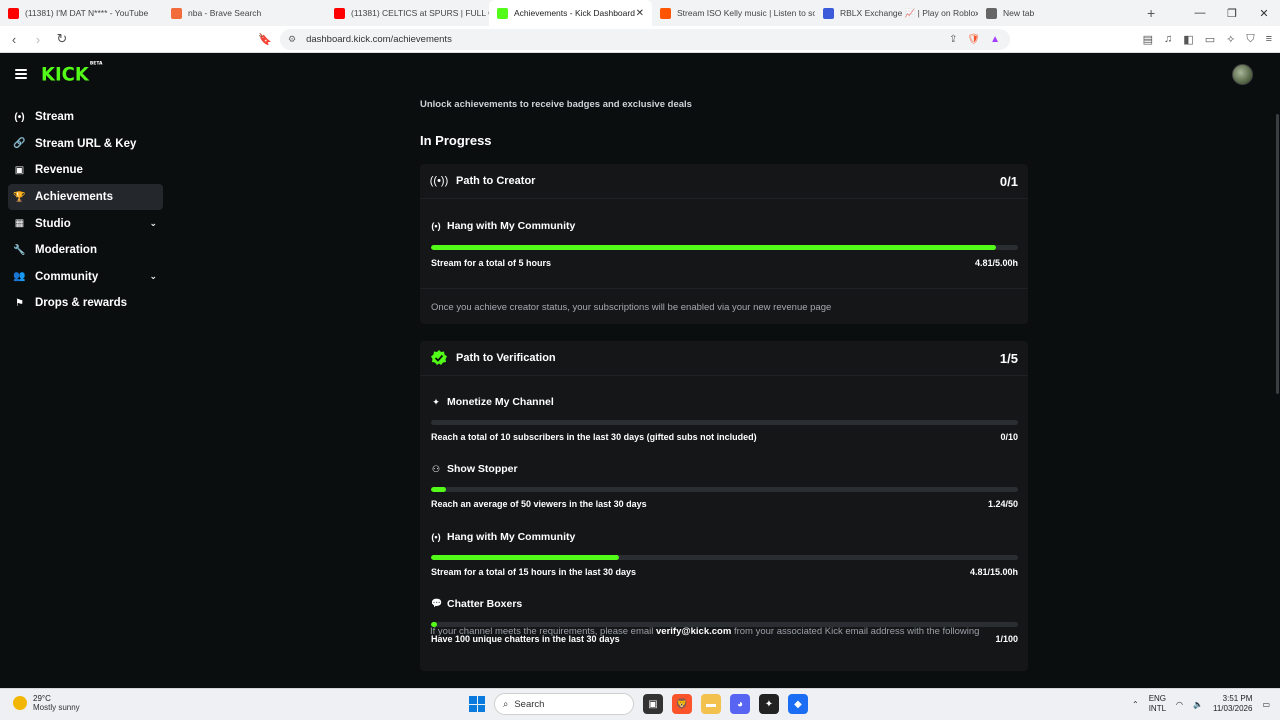 This screenshot has width=1280, height=720. Describe the element at coordinates (244, 13) in the screenshot. I see `browser-tab: nba - Brave Search` at that location.